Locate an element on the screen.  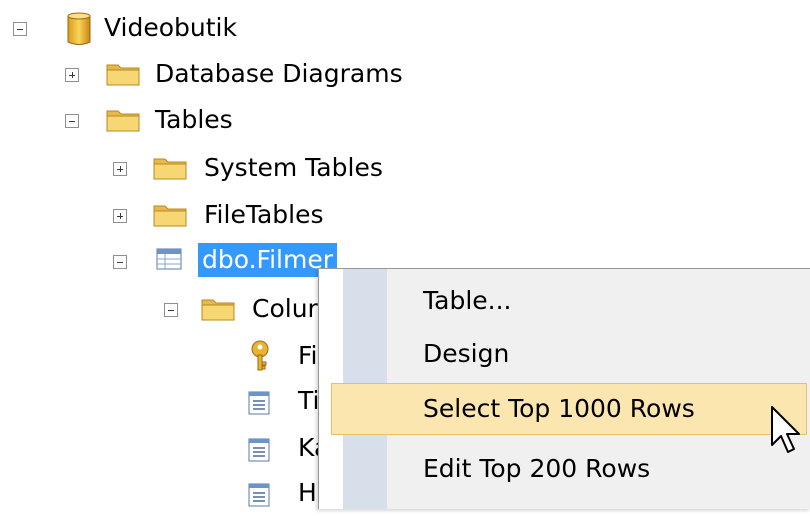
tree-node-label: System Tables is located at coordinates (293, 167).